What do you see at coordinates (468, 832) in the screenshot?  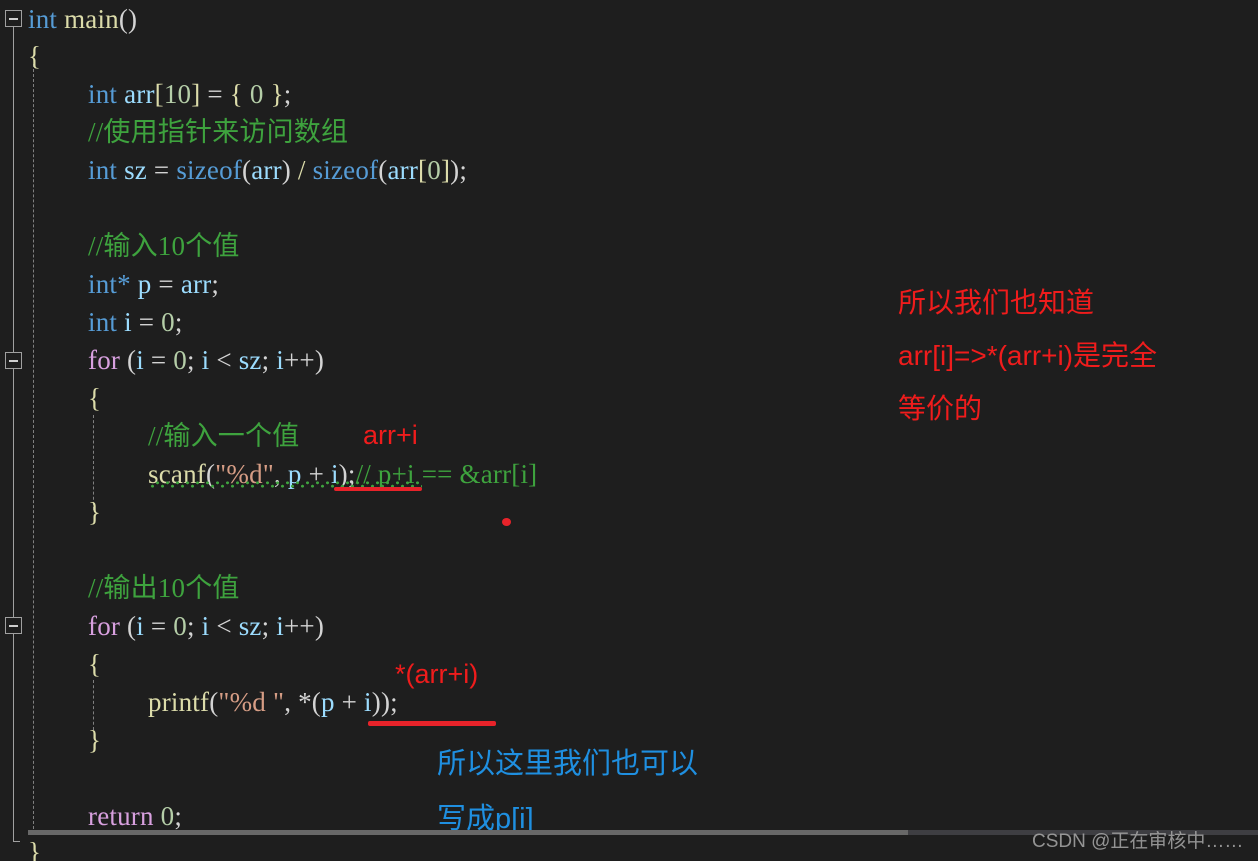 I see `horizontal-scrollbar-thumb` at bounding box center [468, 832].